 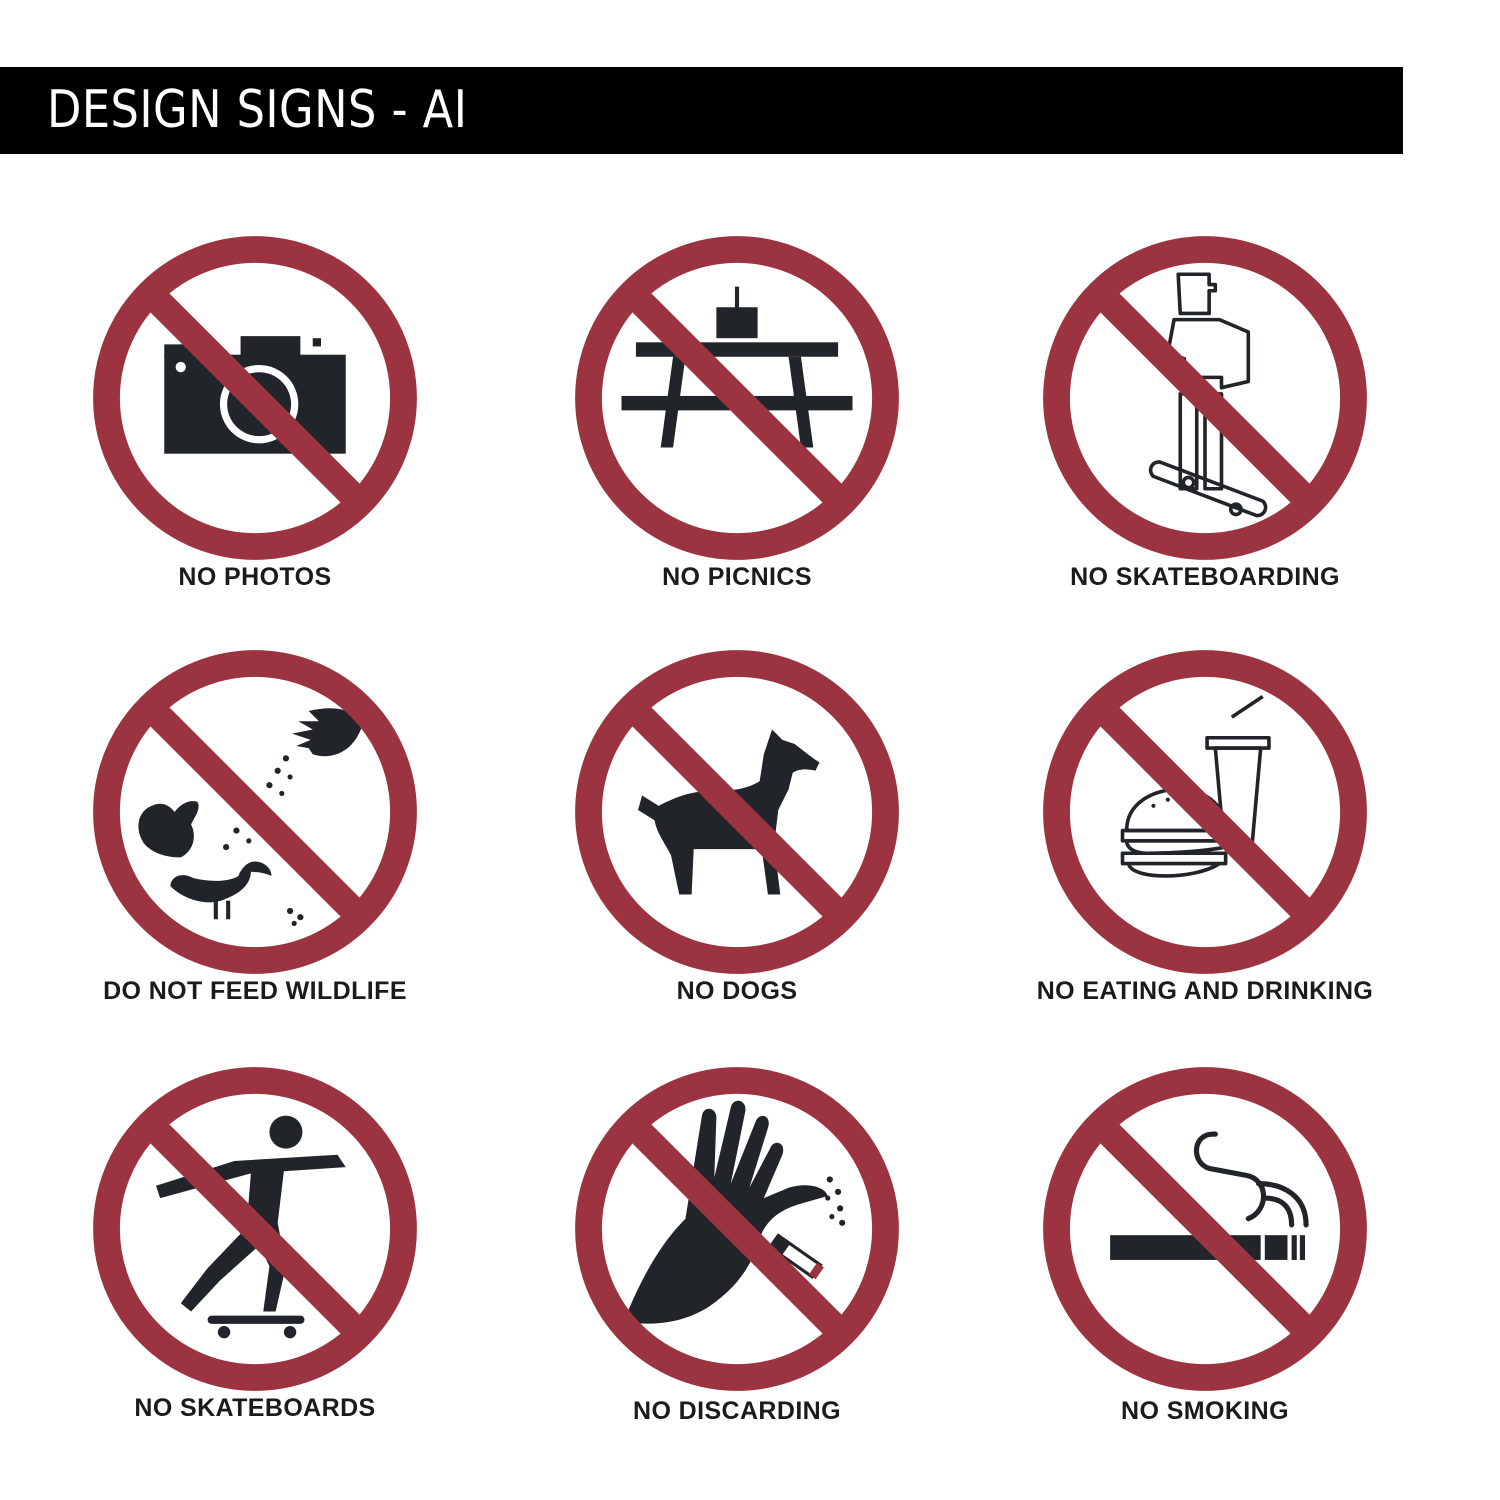 What do you see at coordinates (701, 110) in the screenshot?
I see `title-bar: DESIGN SIGNS - AI` at bounding box center [701, 110].